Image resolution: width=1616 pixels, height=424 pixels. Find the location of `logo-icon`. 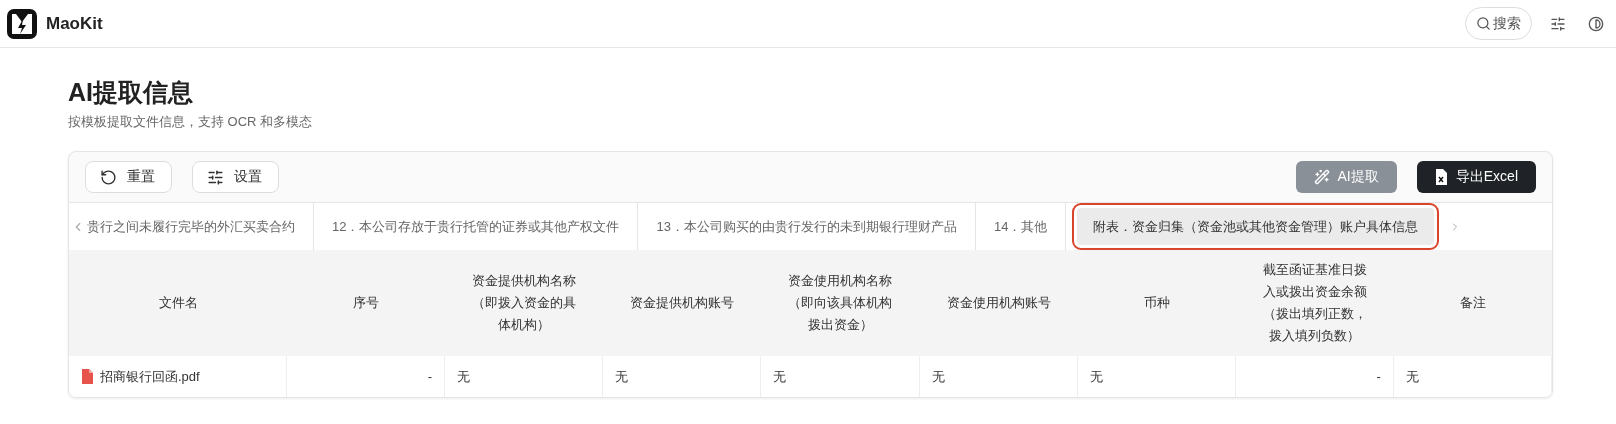

logo-icon is located at coordinates (22, 23).